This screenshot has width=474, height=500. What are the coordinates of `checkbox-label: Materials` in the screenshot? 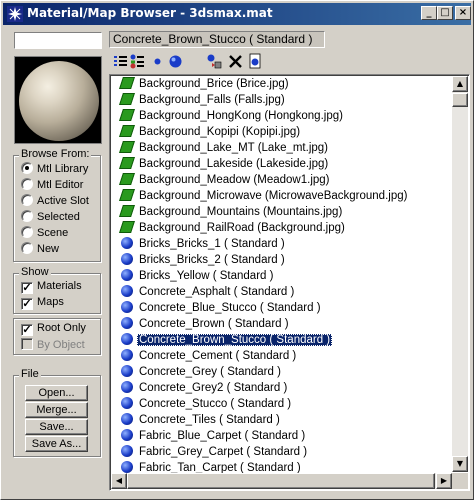 It's located at (59, 286).